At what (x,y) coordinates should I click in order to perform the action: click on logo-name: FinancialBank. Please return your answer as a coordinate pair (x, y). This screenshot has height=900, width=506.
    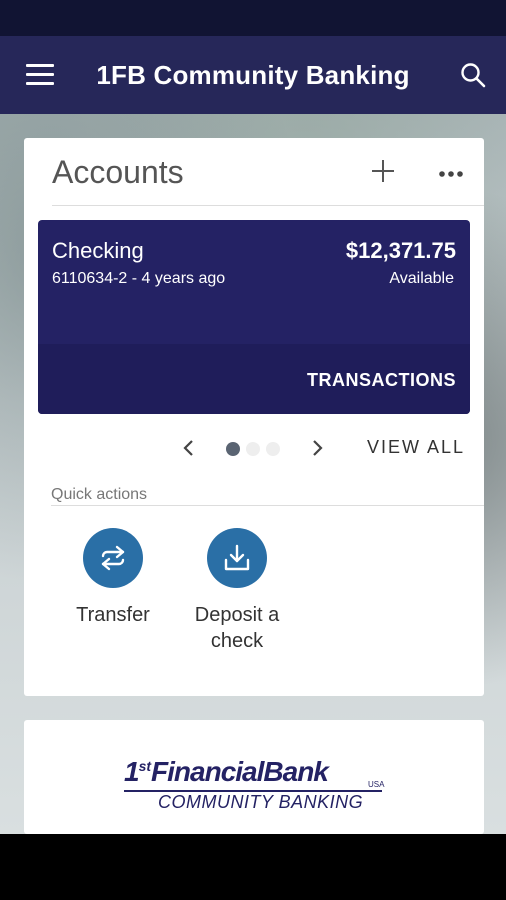
    Looking at the image, I should click on (240, 771).